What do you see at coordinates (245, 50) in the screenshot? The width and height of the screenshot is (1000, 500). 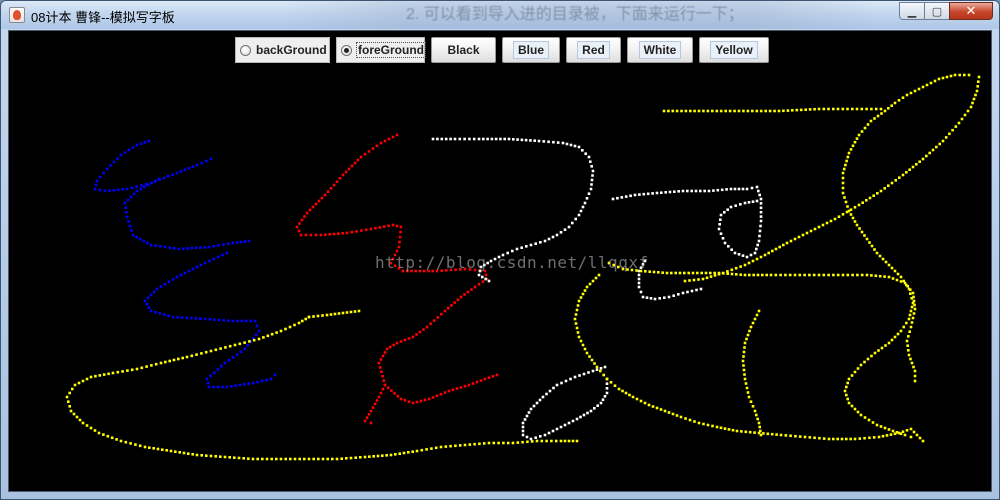 I see `background-radio-circle` at bounding box center [245, 50].